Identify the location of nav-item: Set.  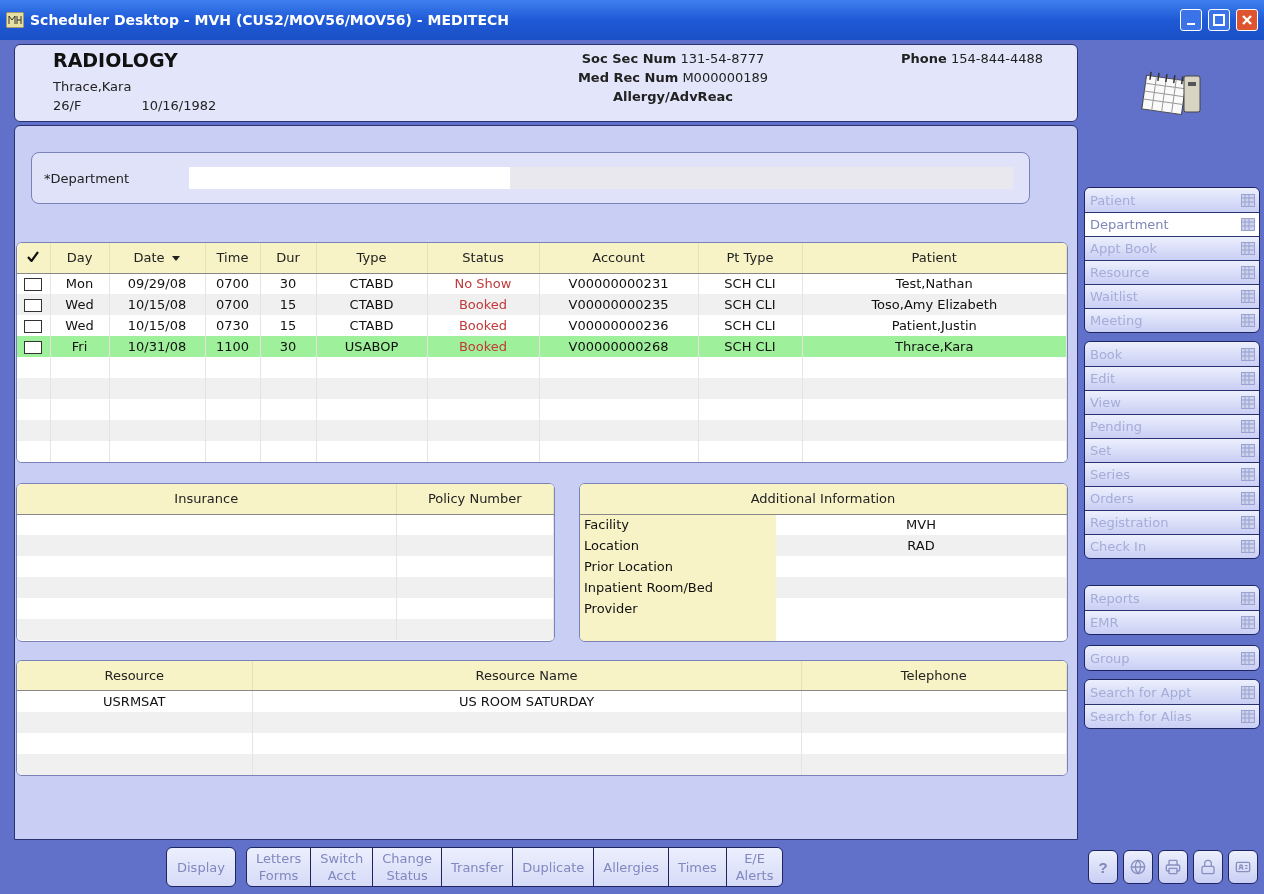
(1172, 450).